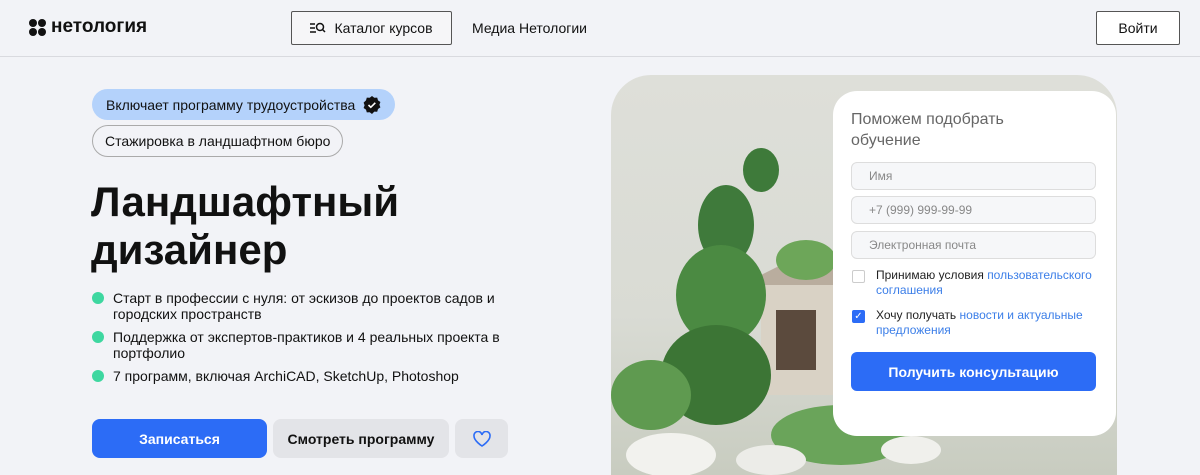 The height and width of the screenshot is (475, 1200). Describe the element at coordinates (99, 26) in the screenshot. I see `logo-text: нетология` at that location.